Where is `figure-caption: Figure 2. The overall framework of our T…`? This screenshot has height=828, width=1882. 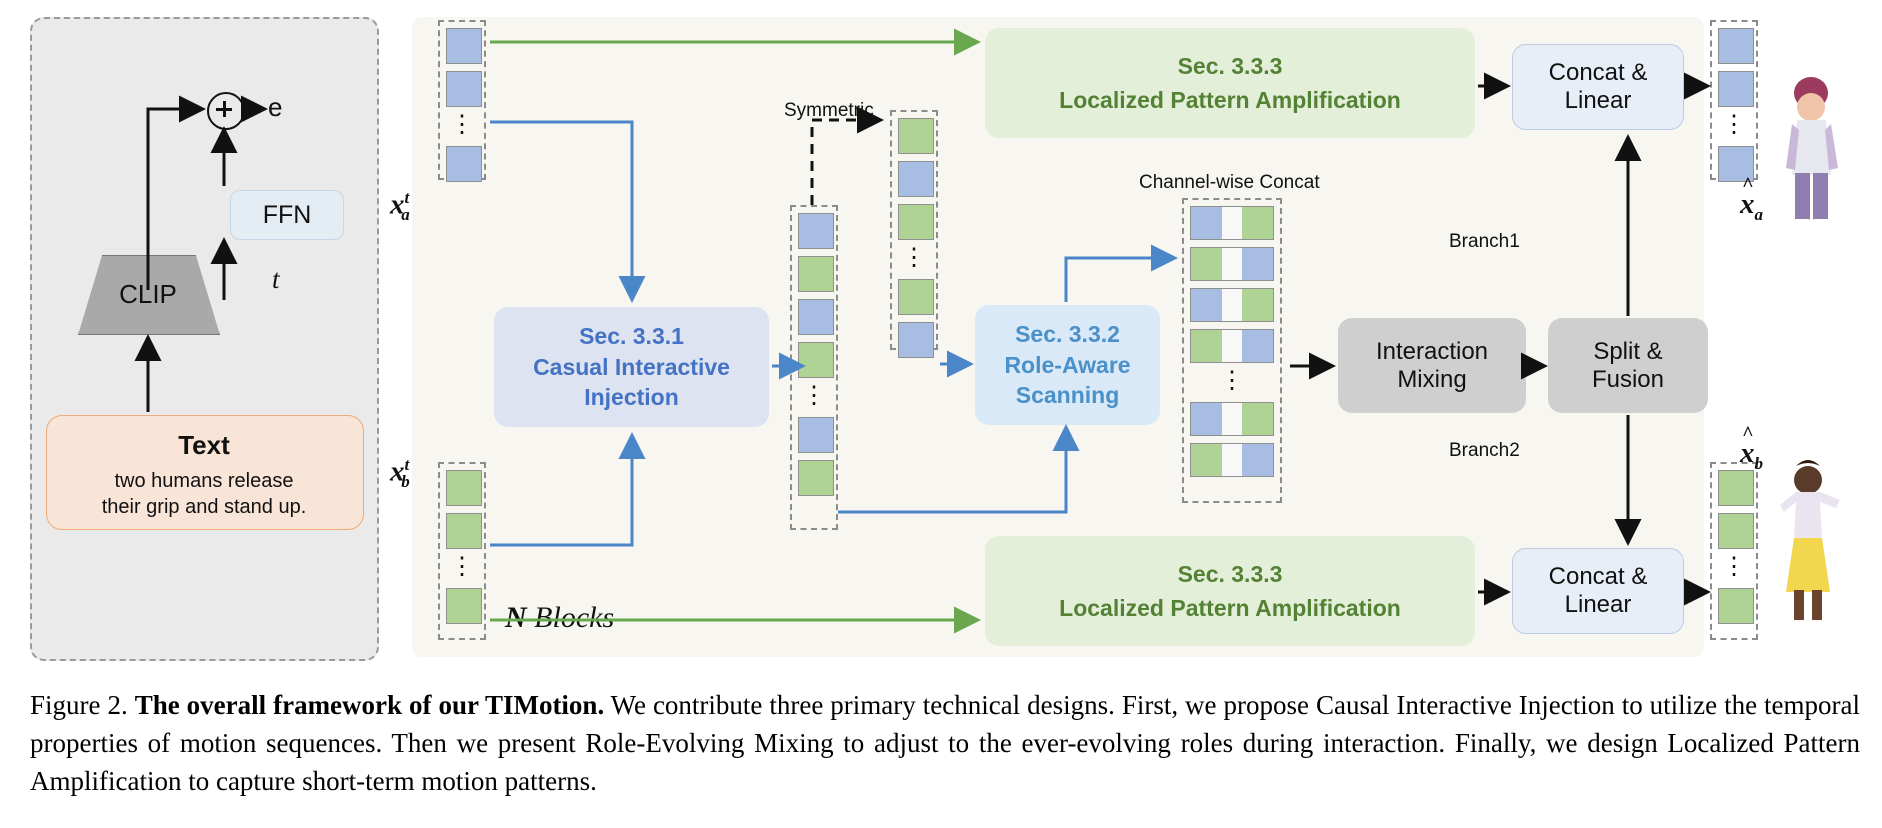 figure-caption: Figure 2. The overall framework of our T… is located at coordinates (945, 743).